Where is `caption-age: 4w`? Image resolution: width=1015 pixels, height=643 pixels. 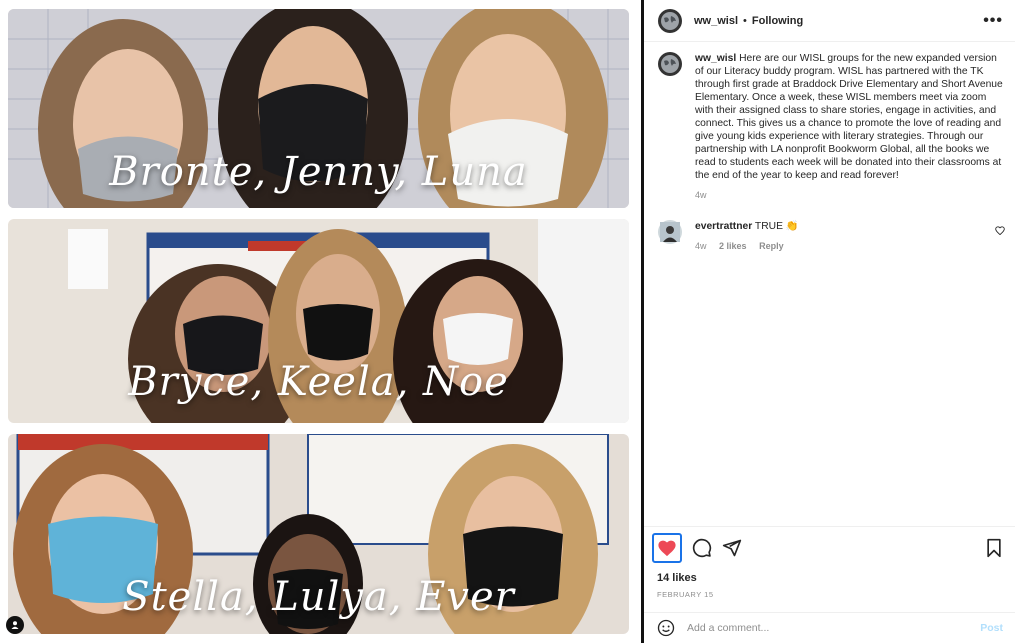
caption-age: 4w is located at coordinates (701, 195).